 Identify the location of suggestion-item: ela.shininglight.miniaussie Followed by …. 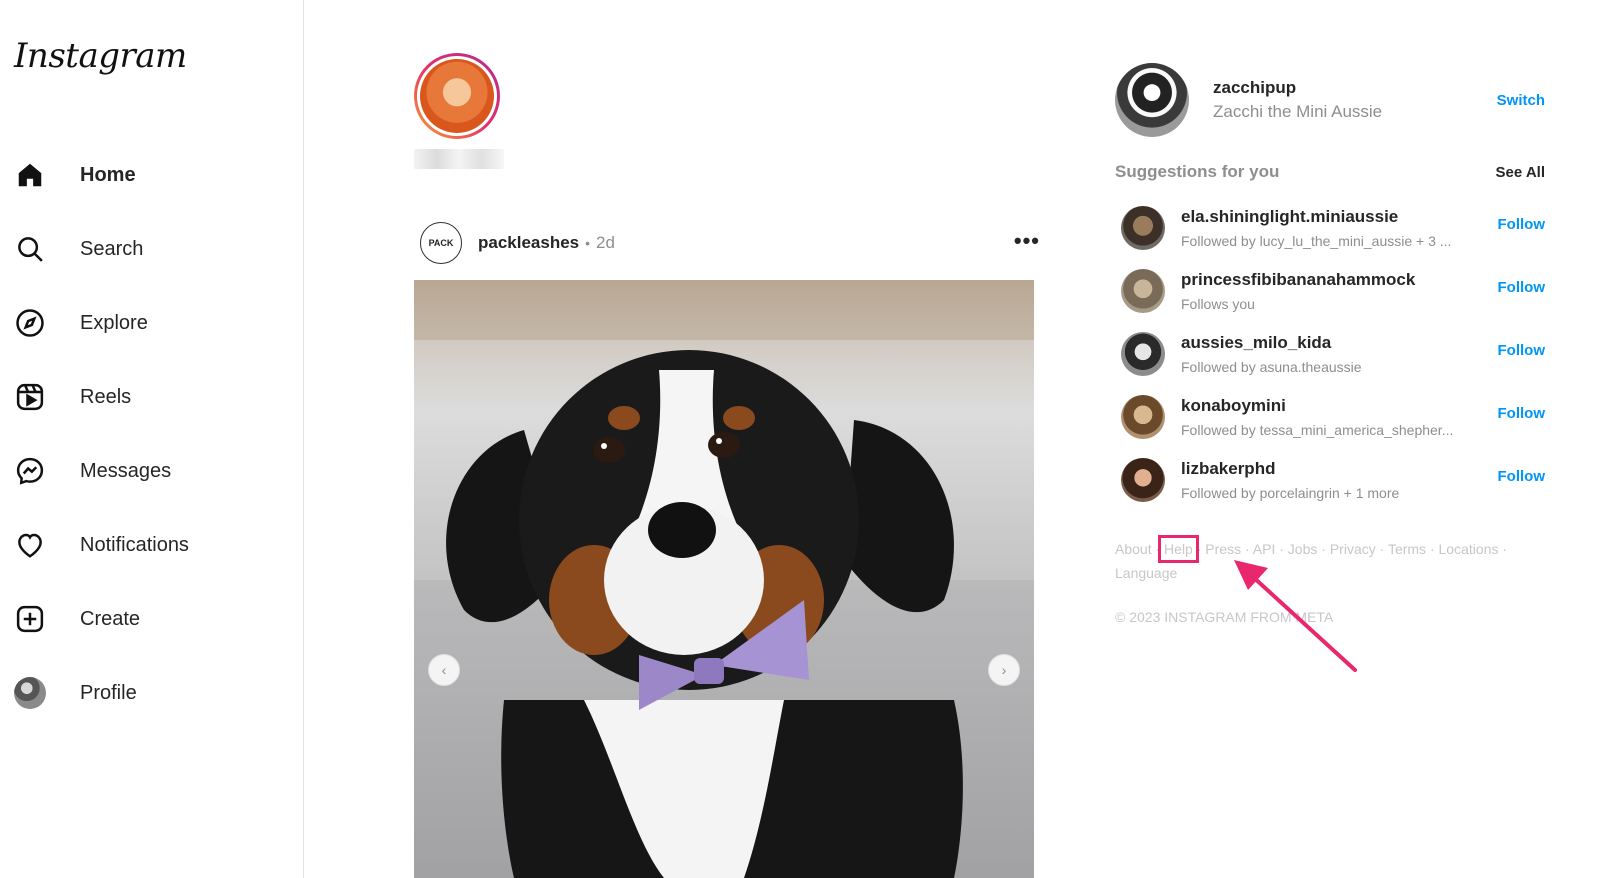
(1330, 227).